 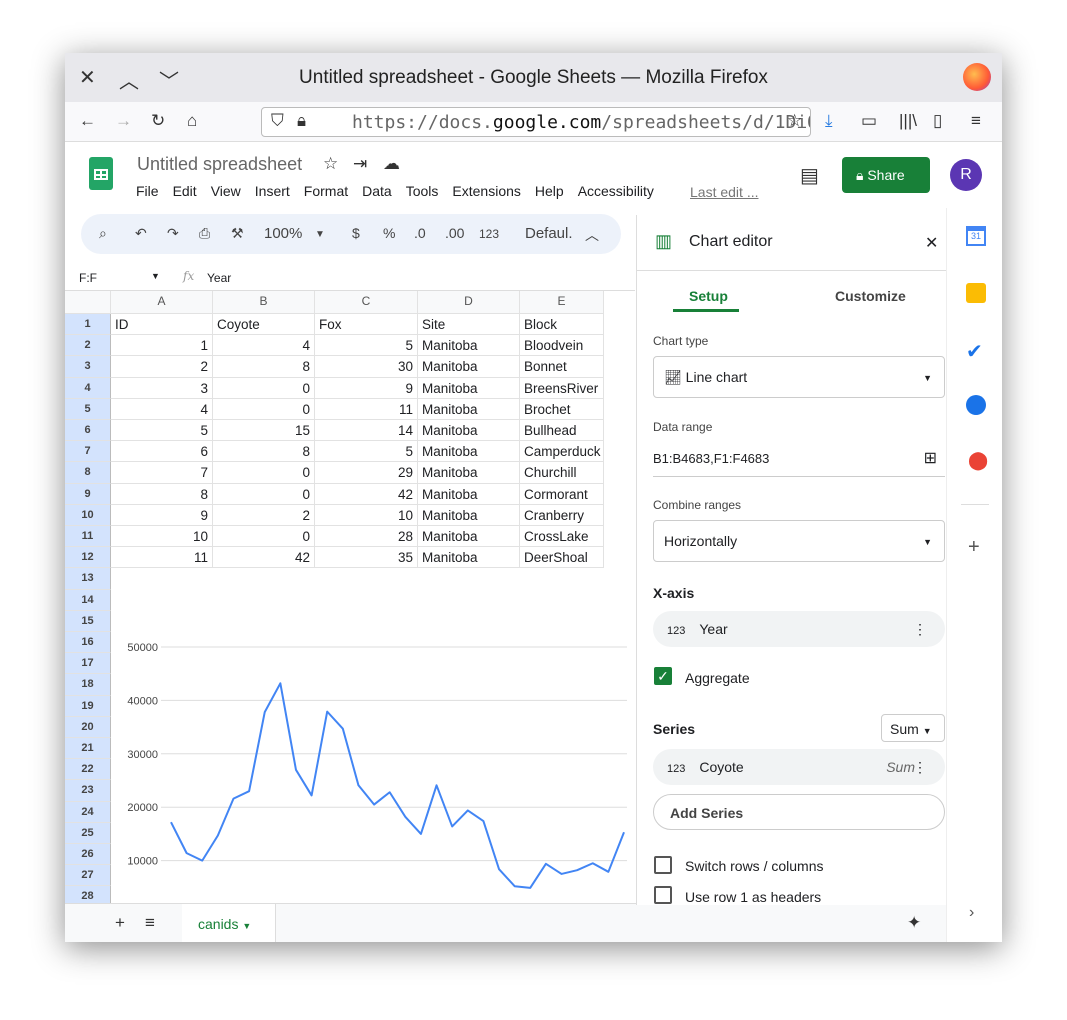 What do you see at coordinates (301, 121) in the screenshot?
I see `lock-icon: 🔒︎` at bounding box center [301, 121].